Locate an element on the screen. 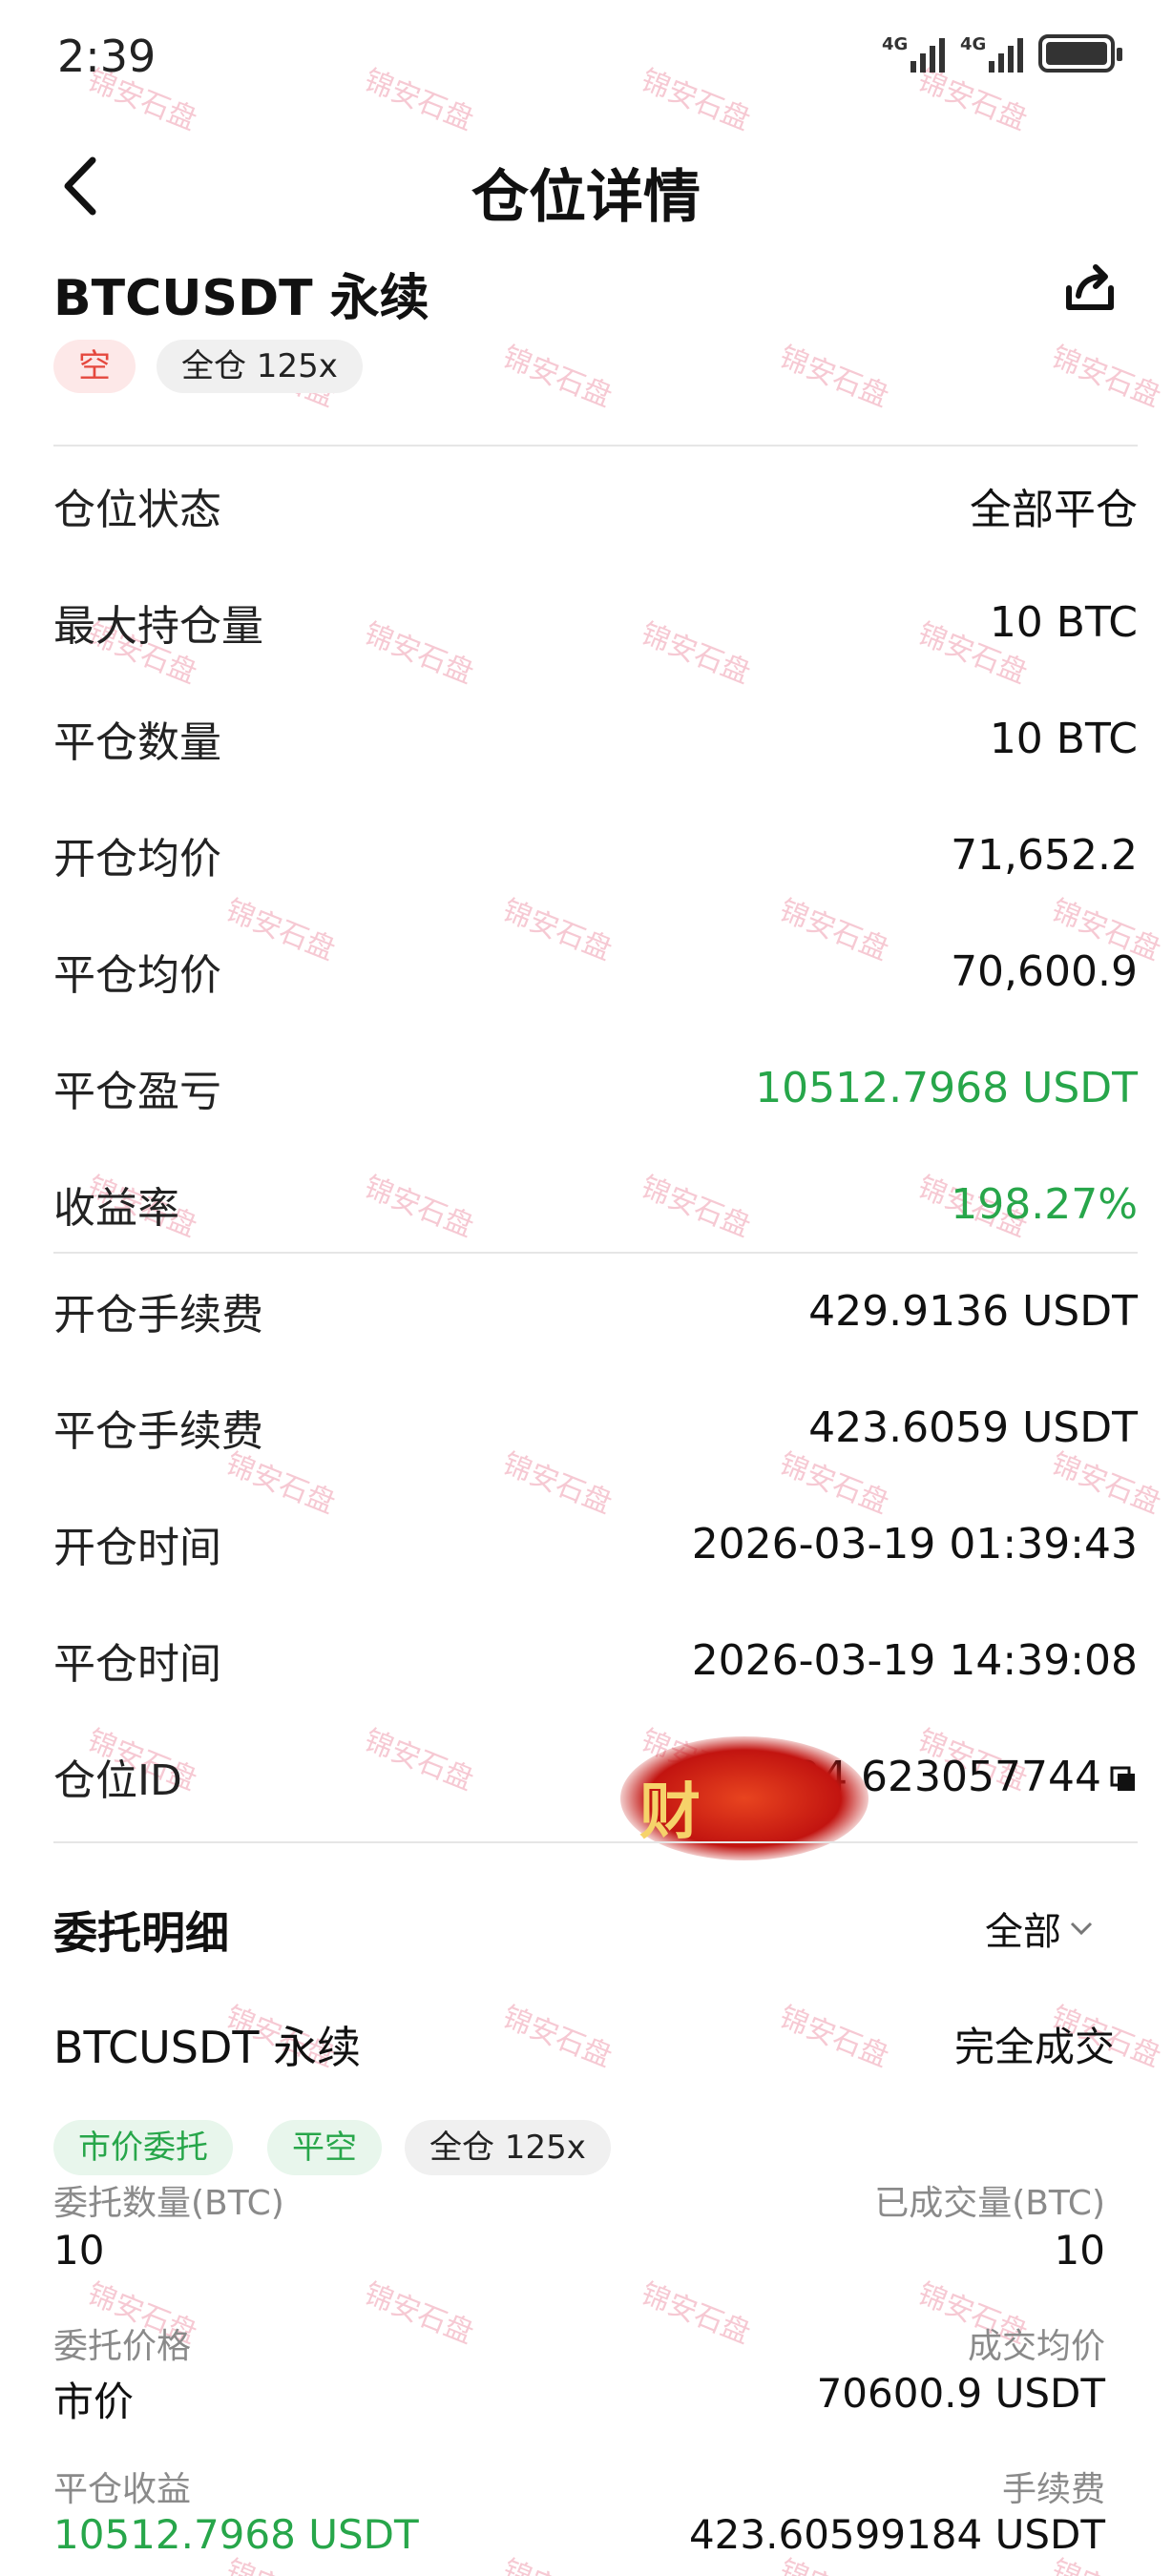 This screenshot has height=2576, width=1172. order-qty-value: 10 is located at coordinates (79, 2250).